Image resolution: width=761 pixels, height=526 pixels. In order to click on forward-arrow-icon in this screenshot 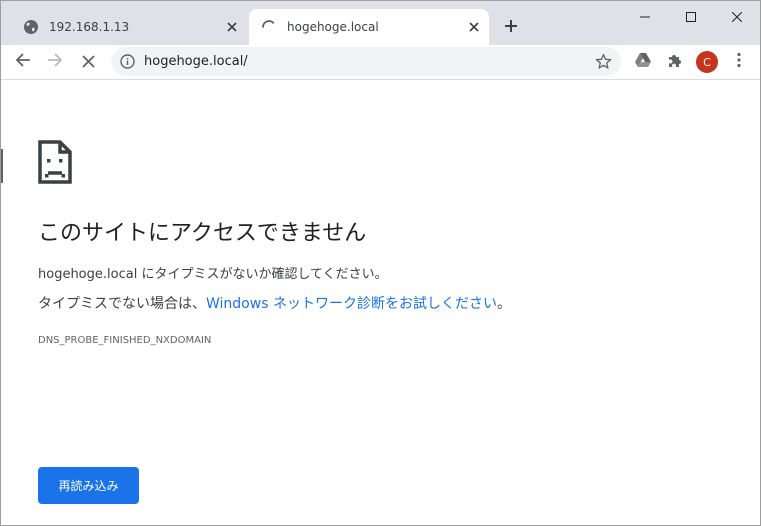, I will do `click(55, 62)`.